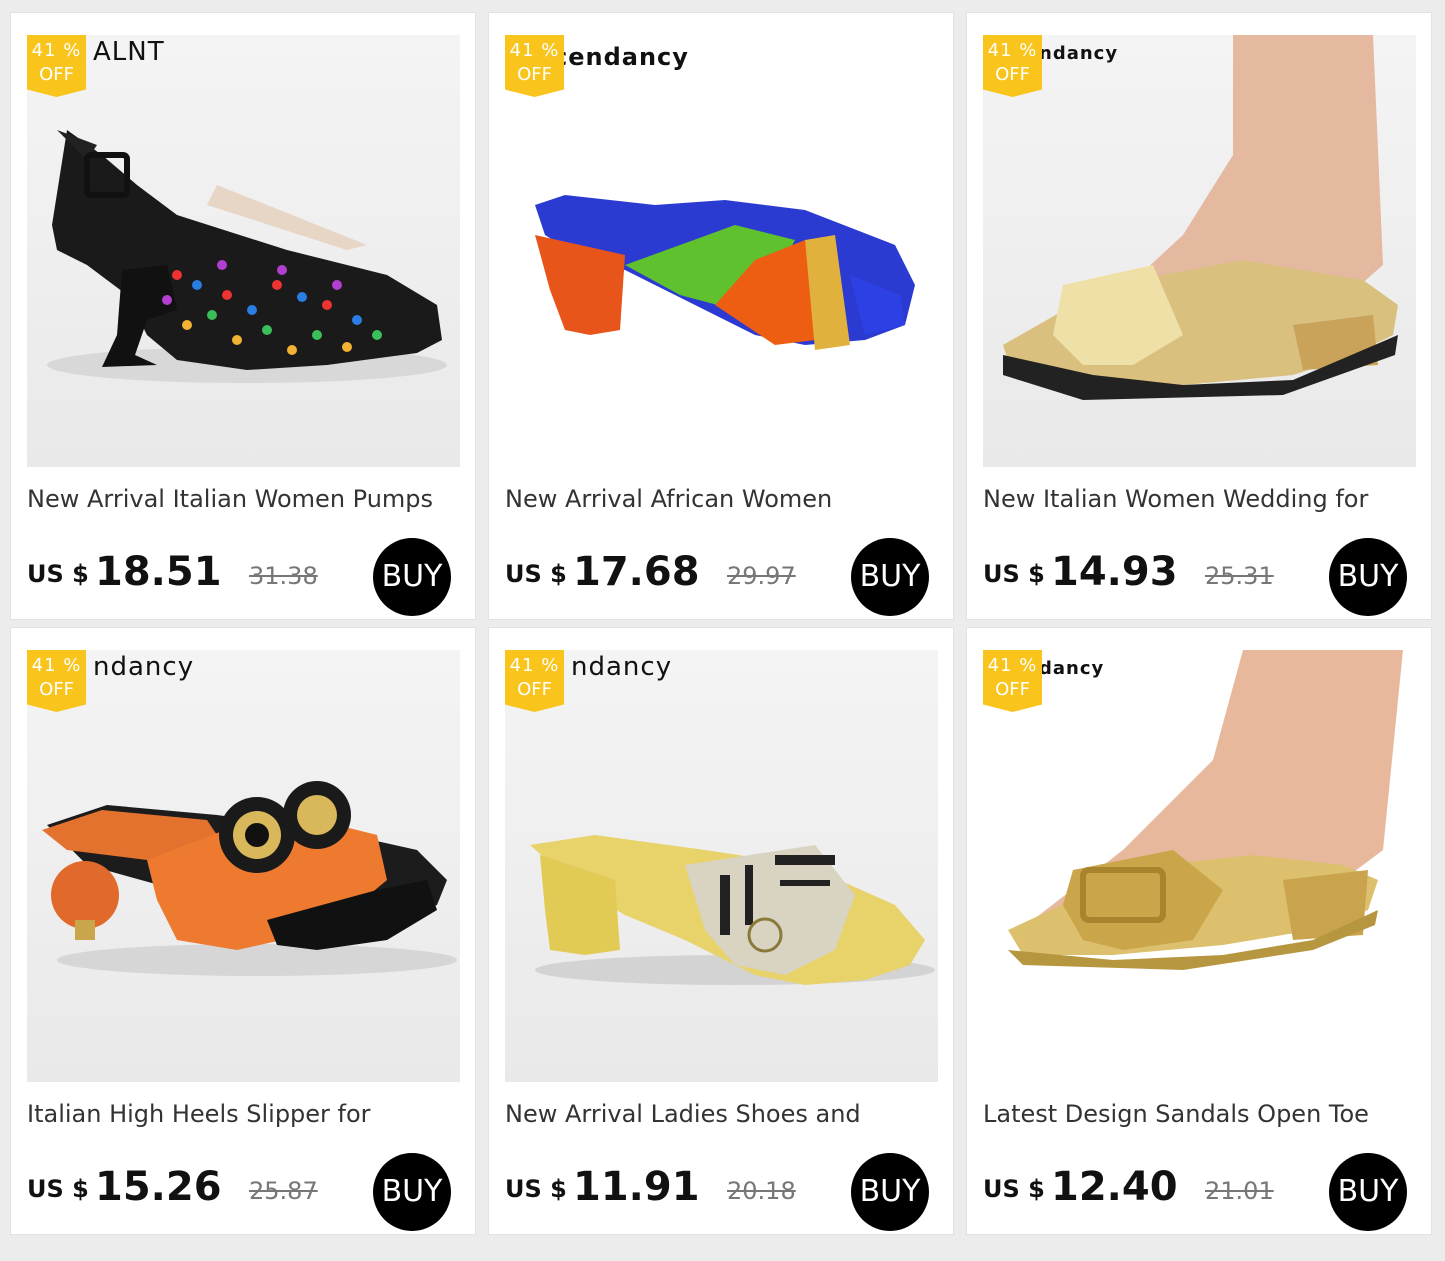 The width and height of the screenshot is (1445, 1261). What do you see at coordinates (247, 499) in the screenshot?
I see `product-title: New Arrival Italian Women Pumps` at bounding box center [247, 499].